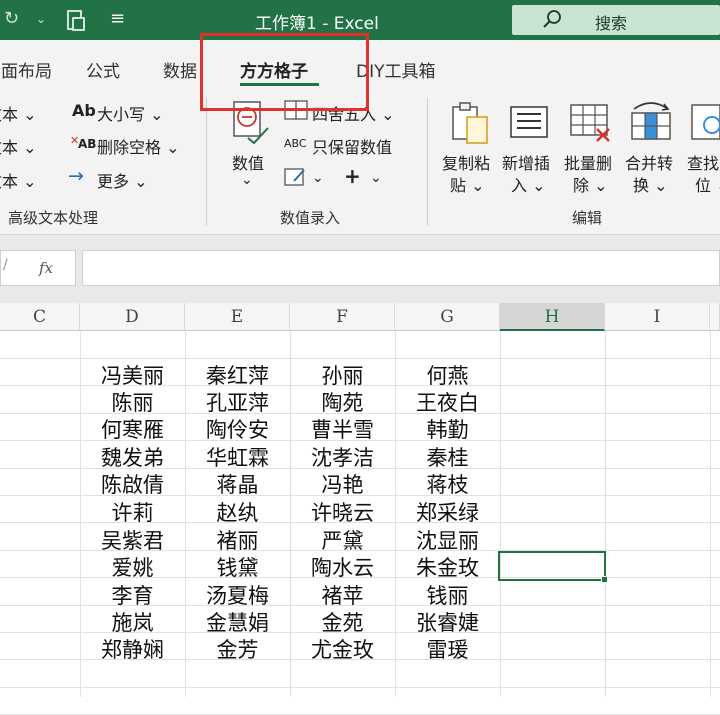 The width and height of the screenshot is (720, 715). I want to click on group-label-number-entry: 数值录入, so click(310, 218).